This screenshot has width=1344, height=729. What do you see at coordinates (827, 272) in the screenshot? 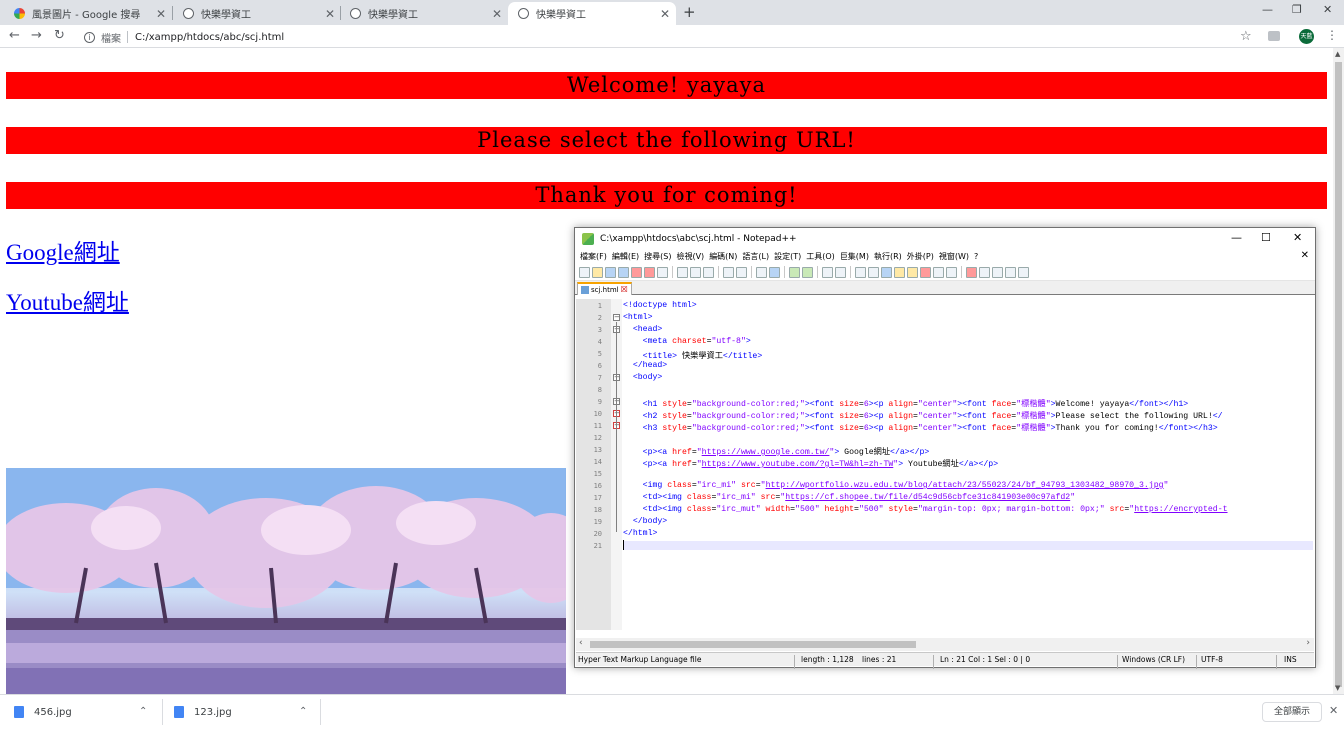
I see `sync-vertical-icon` at bounding box center [827, 272].